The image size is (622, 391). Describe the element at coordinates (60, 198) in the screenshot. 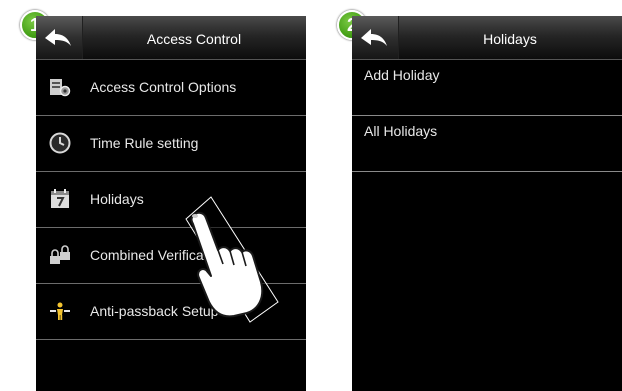

I see `calendar-icon` at that location.